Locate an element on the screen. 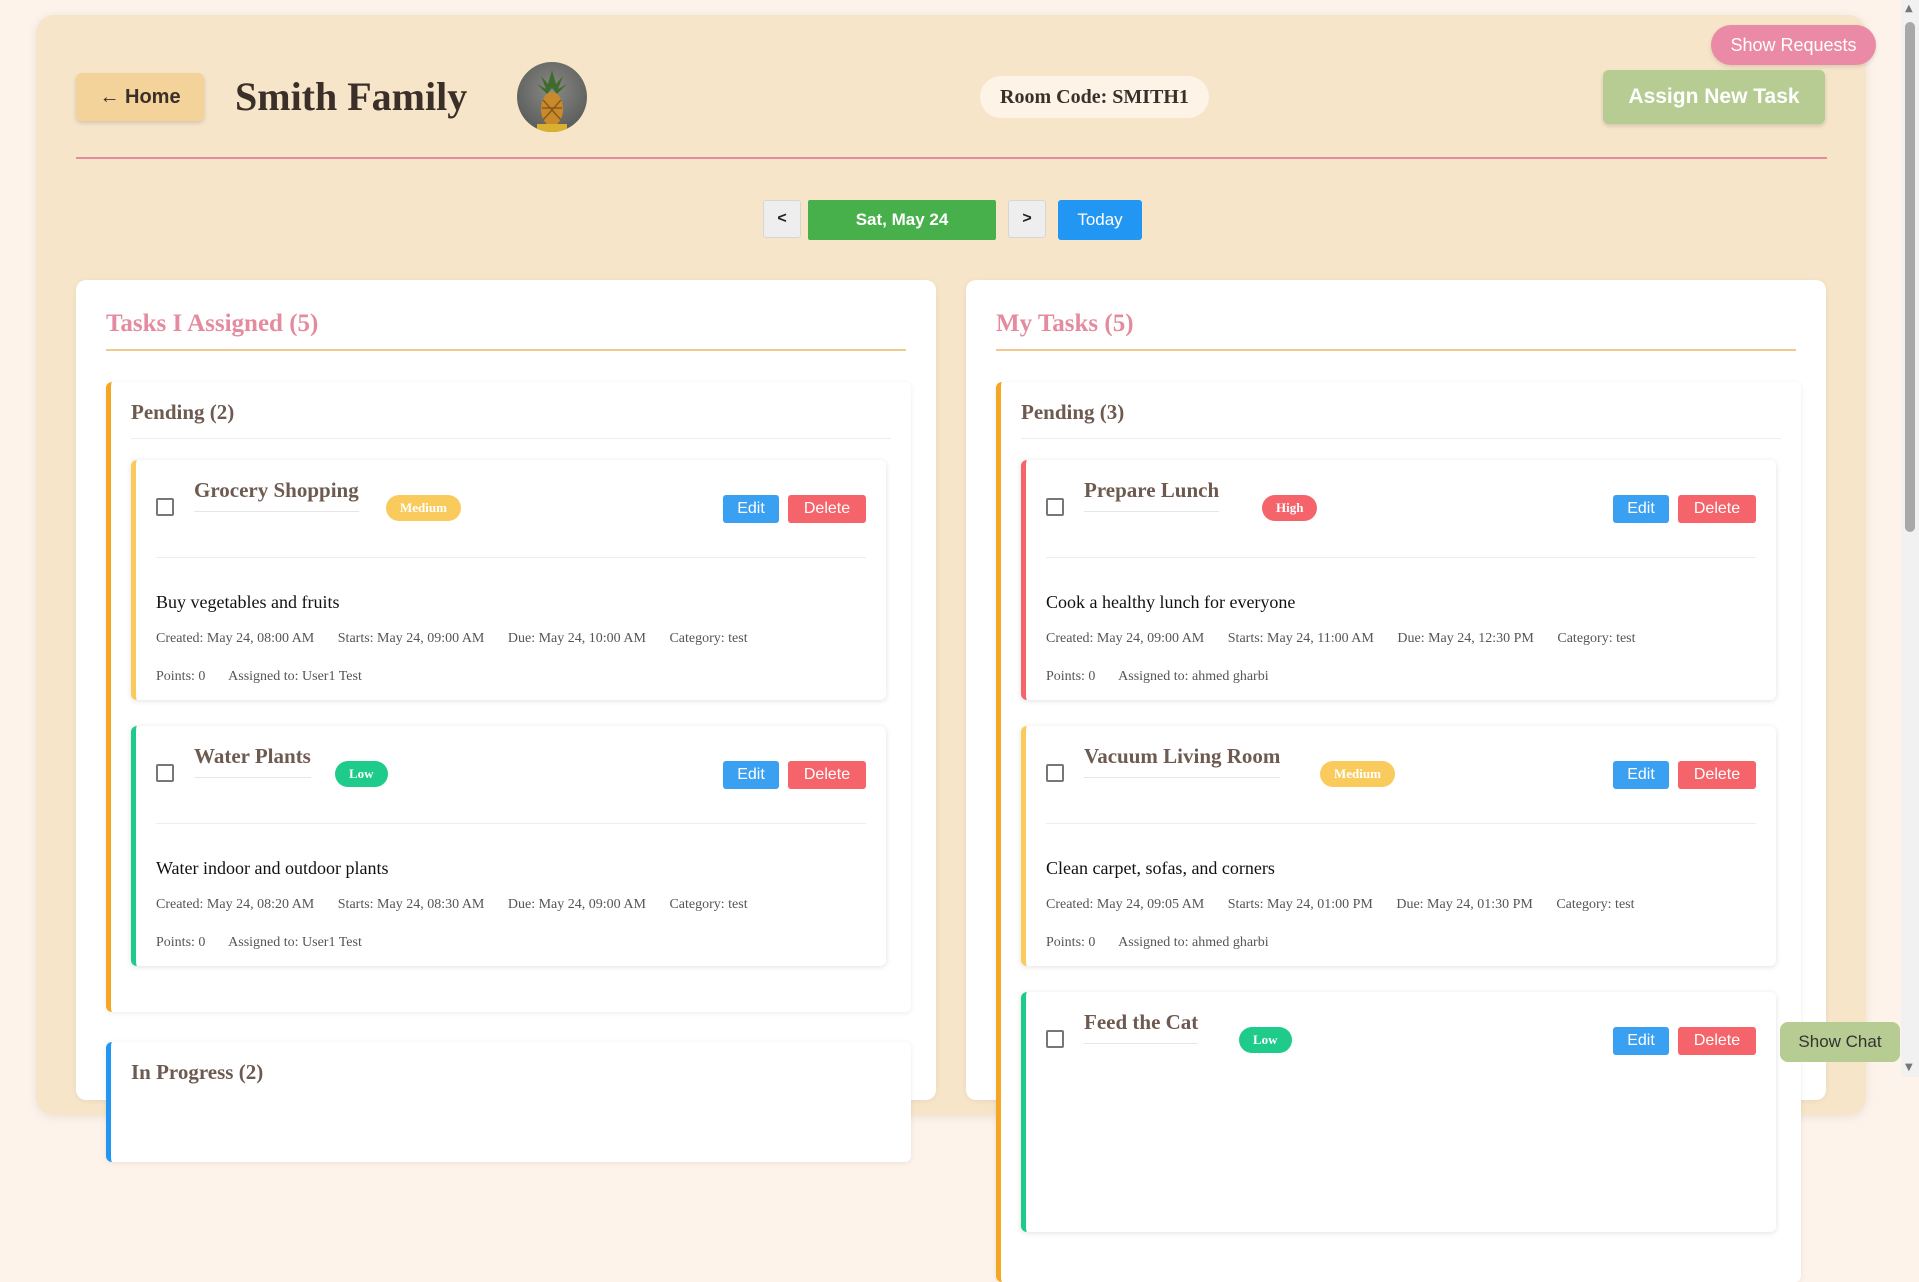 This screenshot has width=1919, height=1282. in-progress-group-title: In Progress (2) is located at coordinates (197, 1072).